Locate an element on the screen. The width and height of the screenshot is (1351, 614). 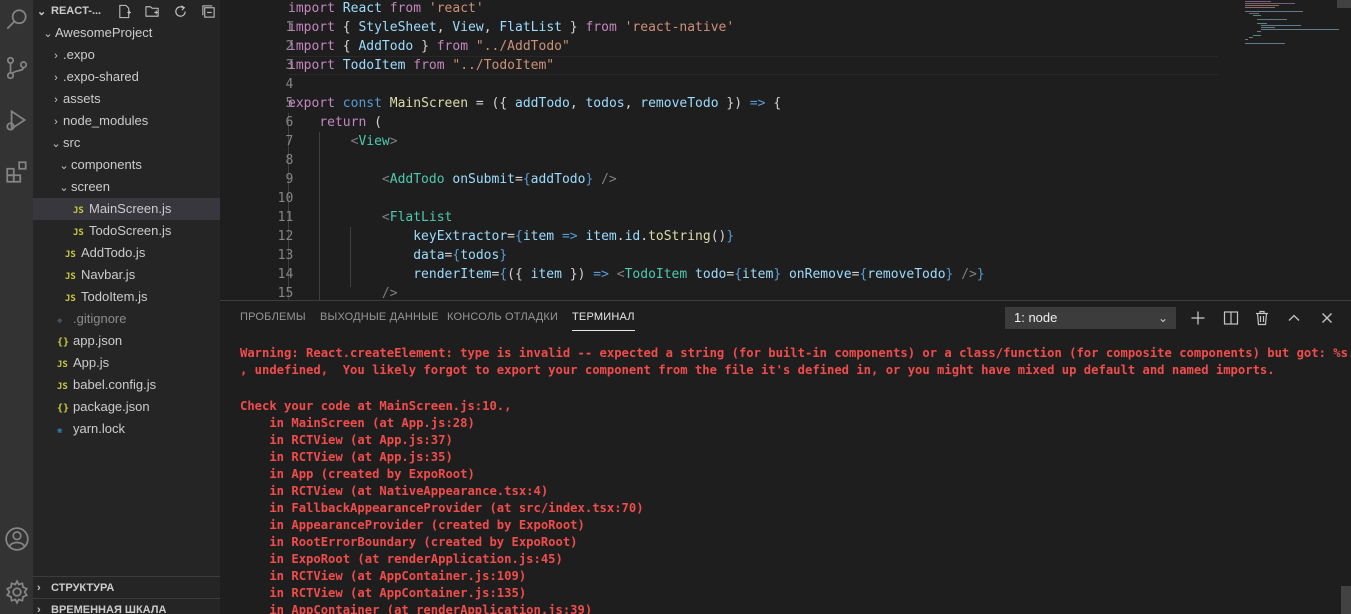
tree-folder-components: ⌄ components is located at coordinates (126, 165).